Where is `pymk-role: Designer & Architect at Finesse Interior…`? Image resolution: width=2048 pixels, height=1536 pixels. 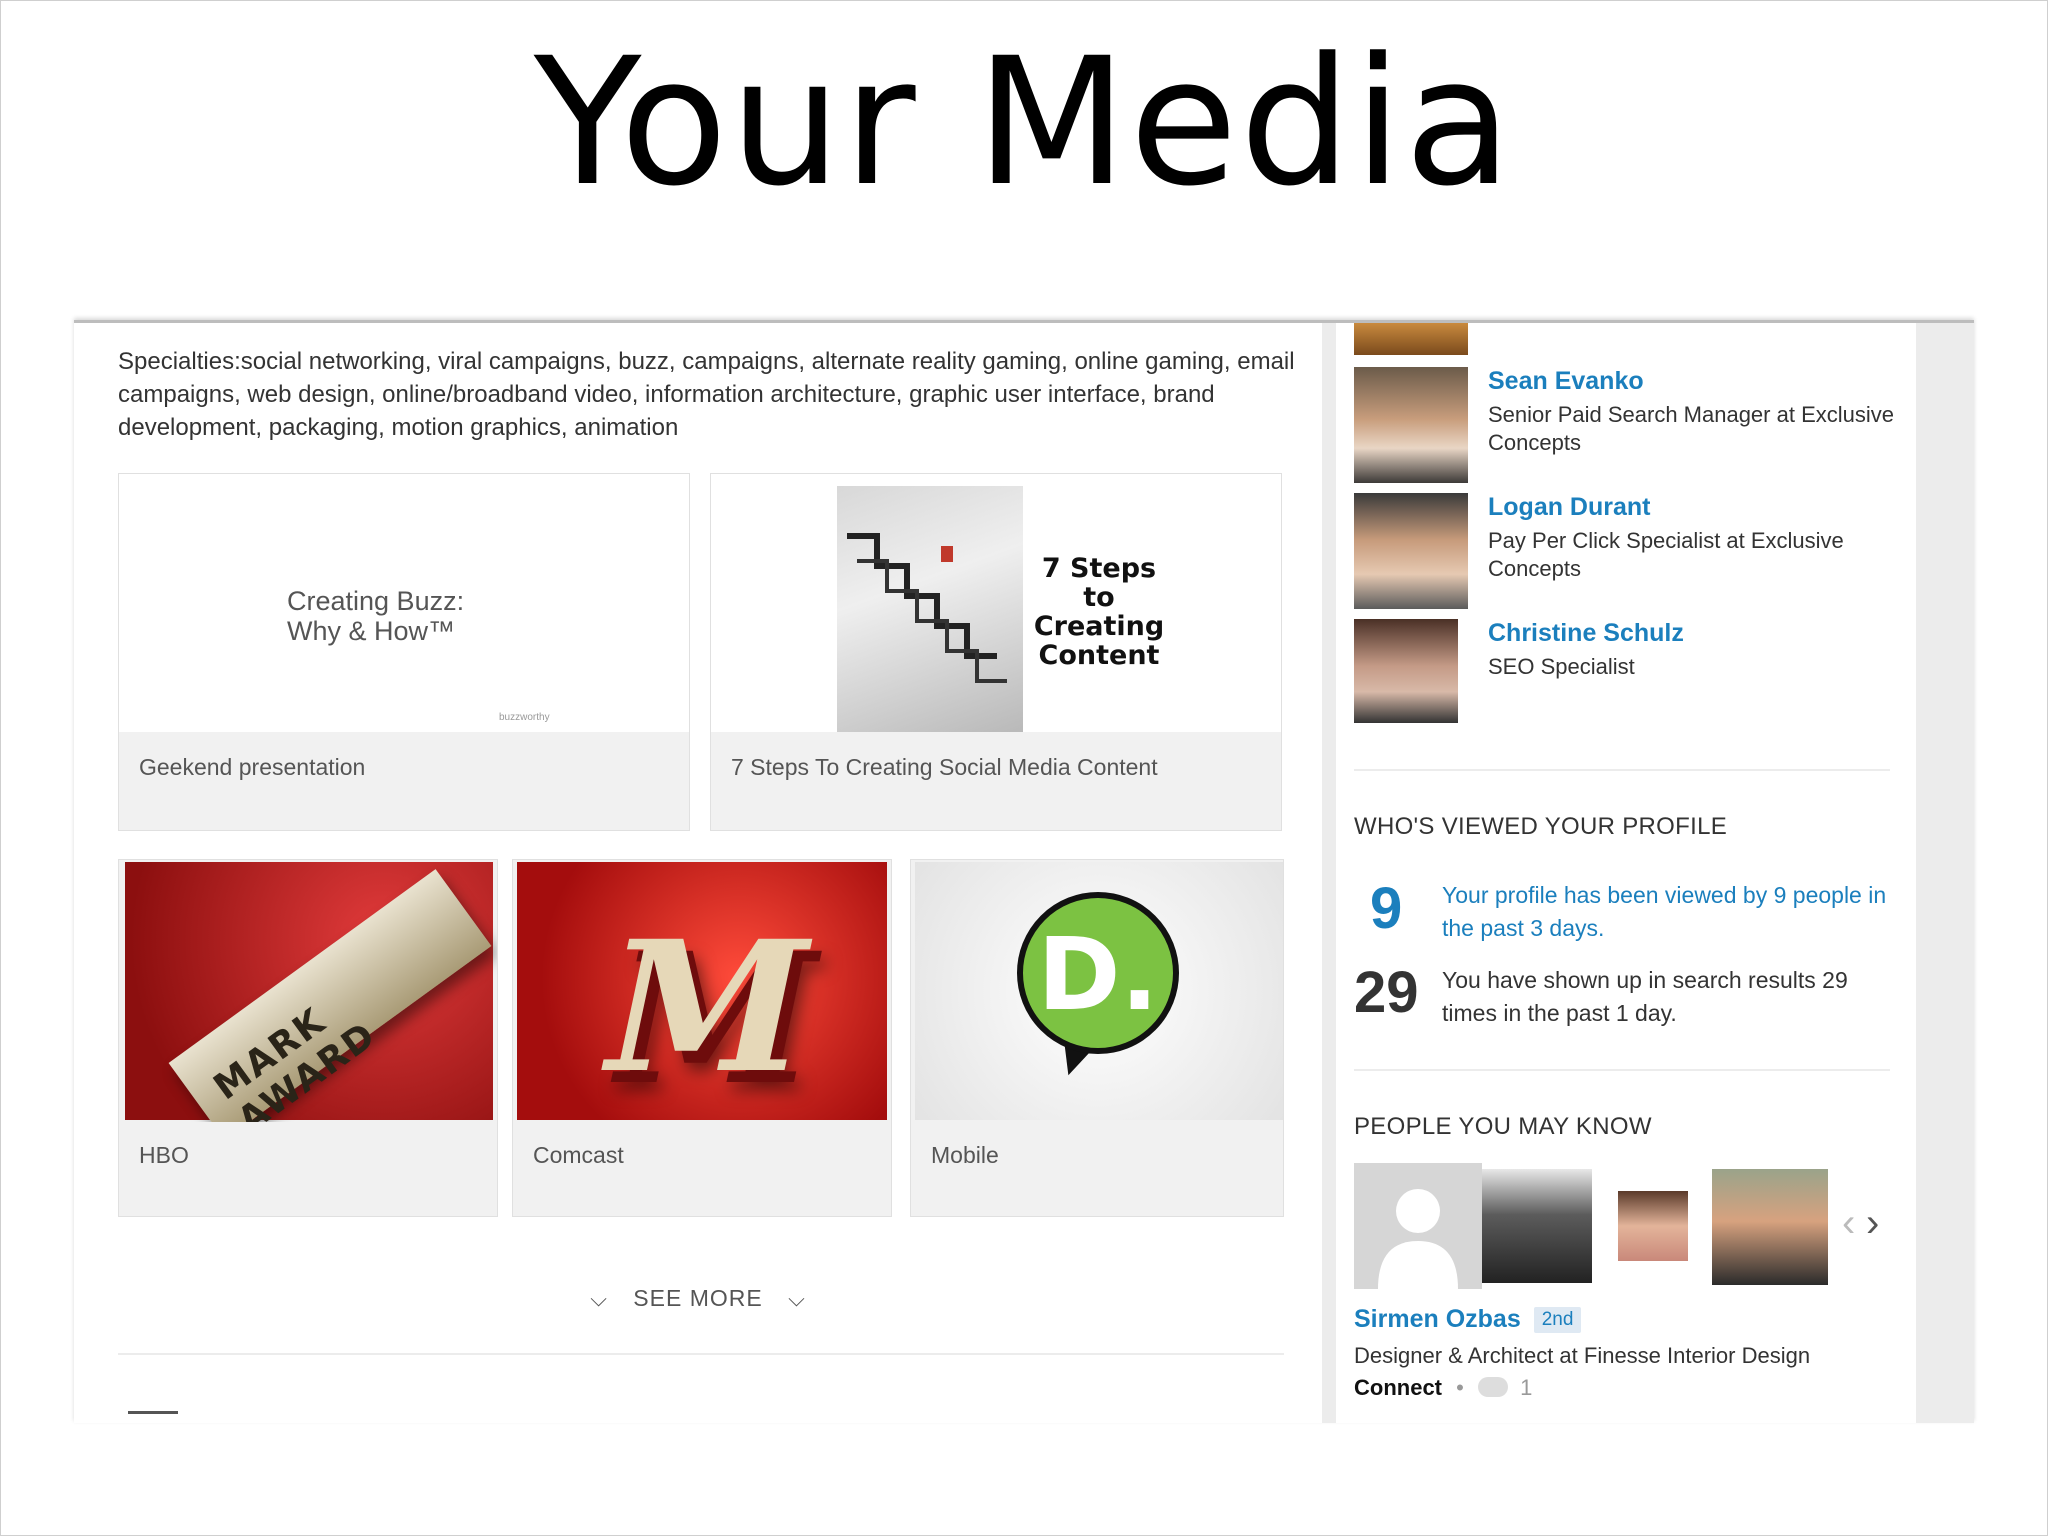 pymk-role: Designer & Architect at Finesse Interior… is located at coordinates (1582, 1355).